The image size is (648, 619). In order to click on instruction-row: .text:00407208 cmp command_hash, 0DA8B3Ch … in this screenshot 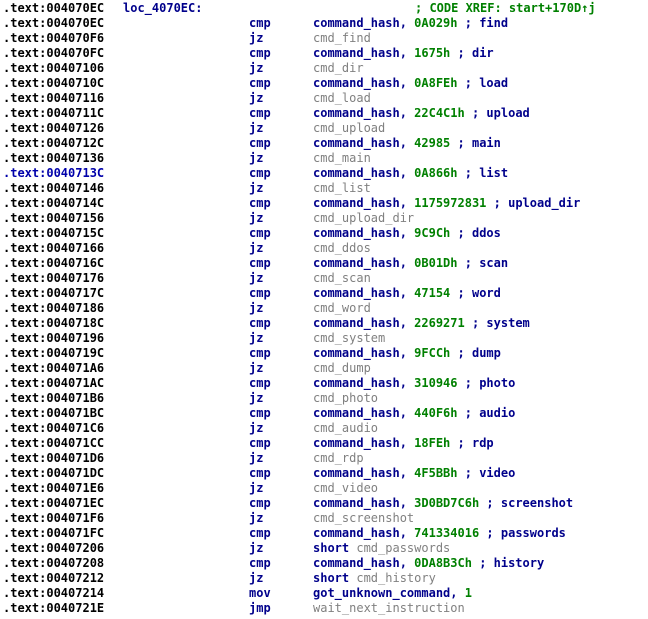, I will do `click(325, 563)`.